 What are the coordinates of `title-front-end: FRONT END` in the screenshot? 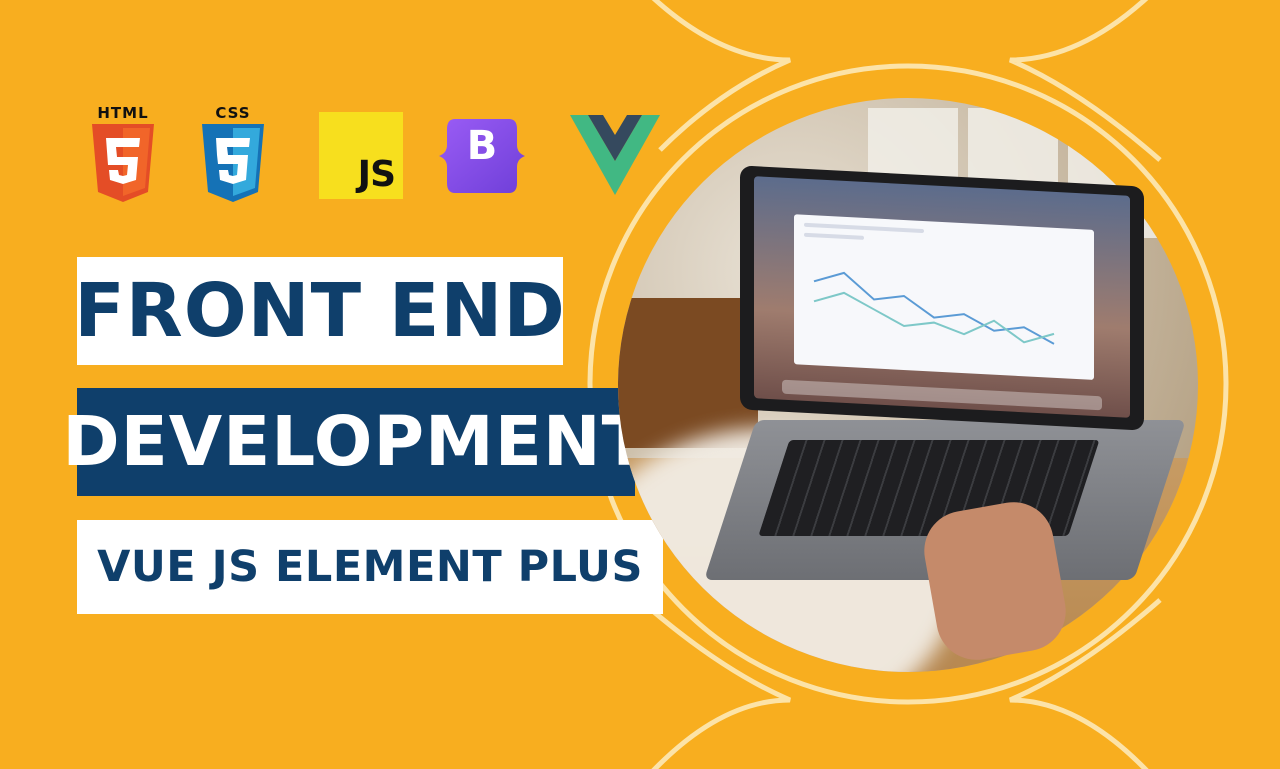 It's located at (320, 311).